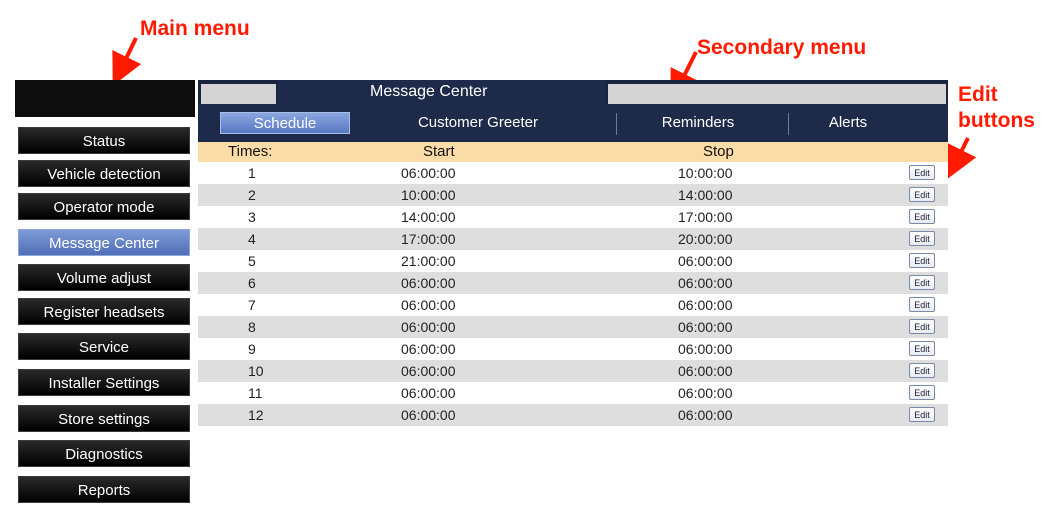 The image size is (1060, 512). Describe the element at coordinates (104, 453) in the screenshot. I see `sidebar-item-diagnostics: Diagnostics` at that location.